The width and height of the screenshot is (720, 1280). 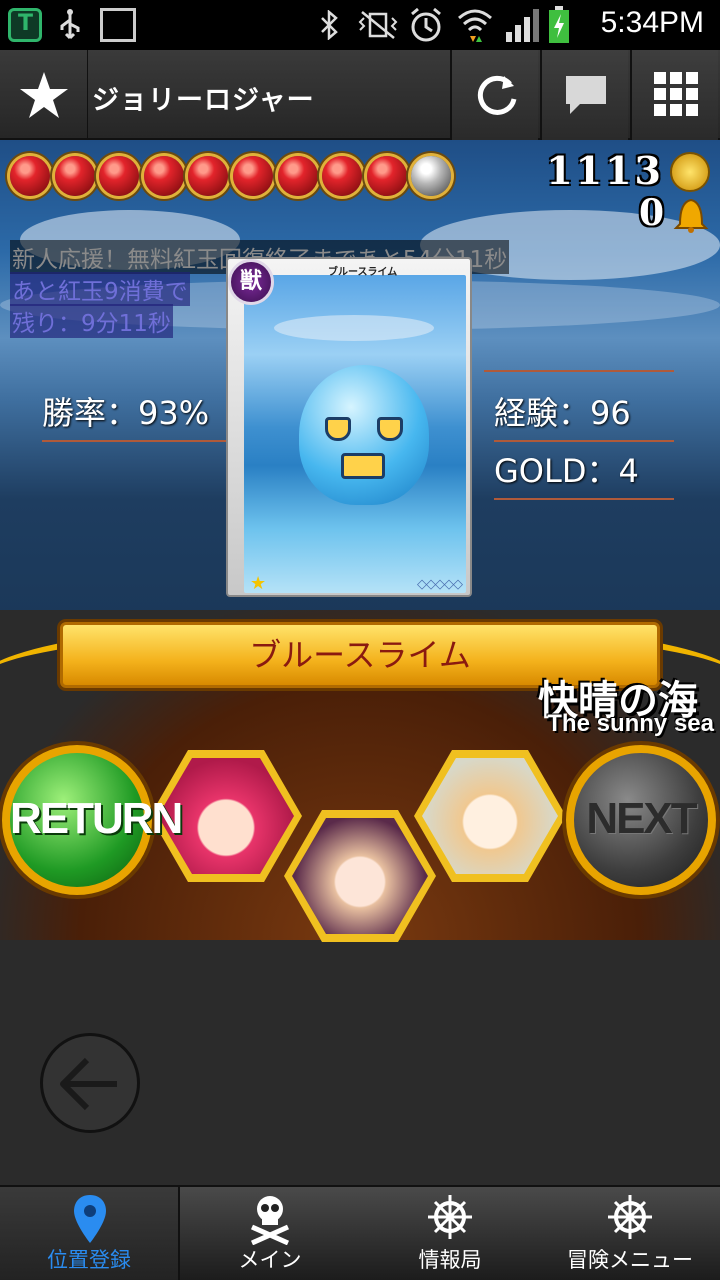 What do you see at coordinates (258, 583) in the screenshot?
I see `rarity-star-icon: ★` at bounding box center [258, 583].